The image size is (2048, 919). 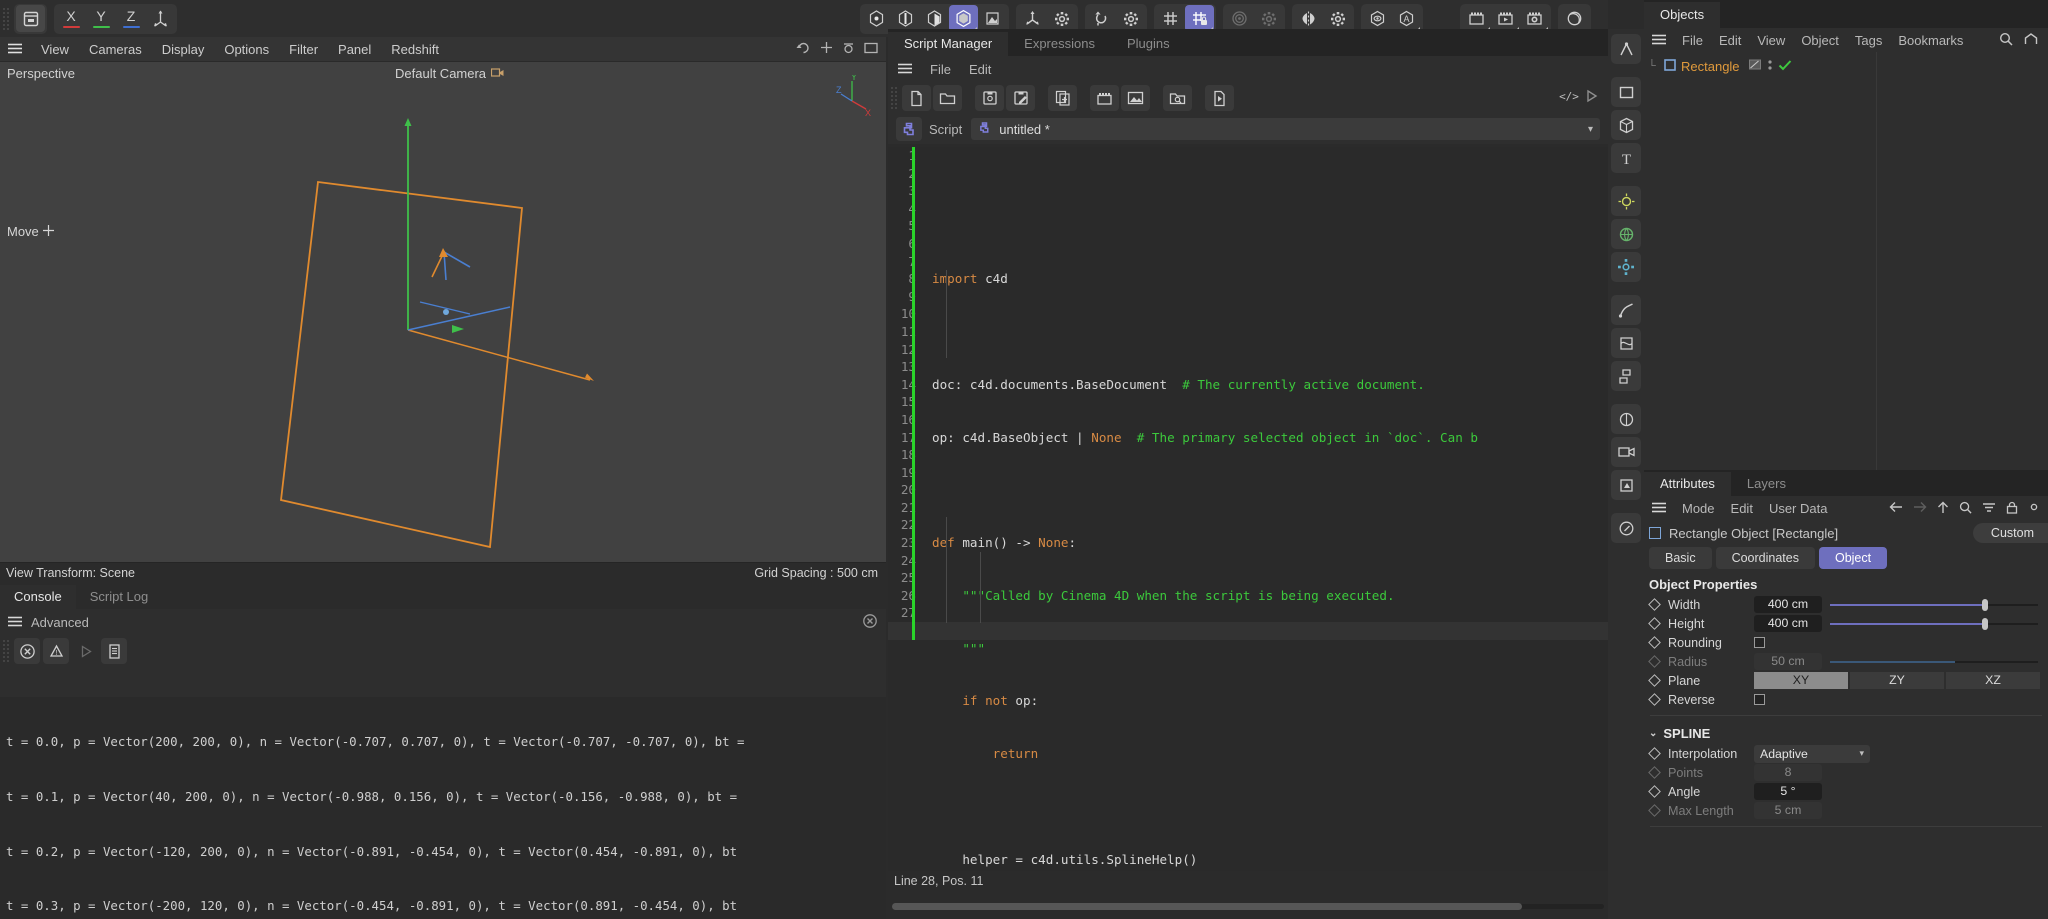 I want to click on viewport-camera: Default Camera, so click(x=449, y=73).